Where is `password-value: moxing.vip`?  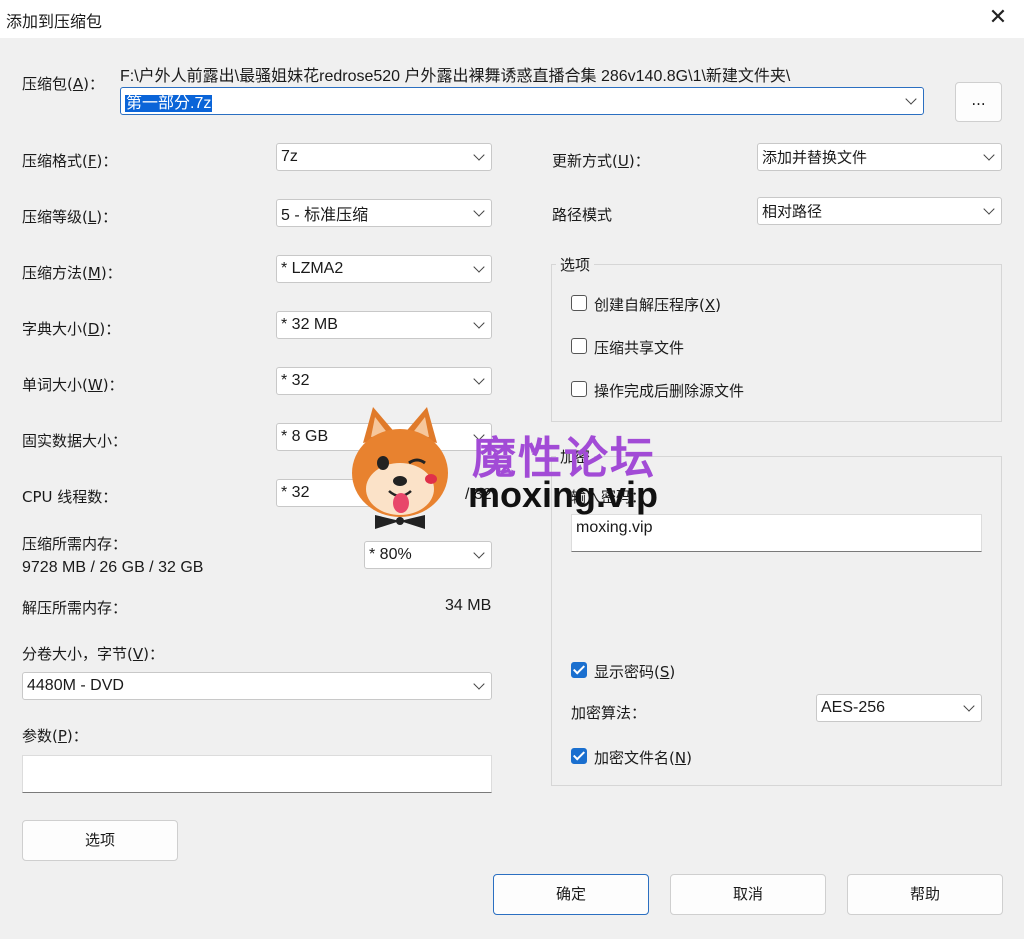
password-value: moxing.vip is located at coordinates (614, 527).